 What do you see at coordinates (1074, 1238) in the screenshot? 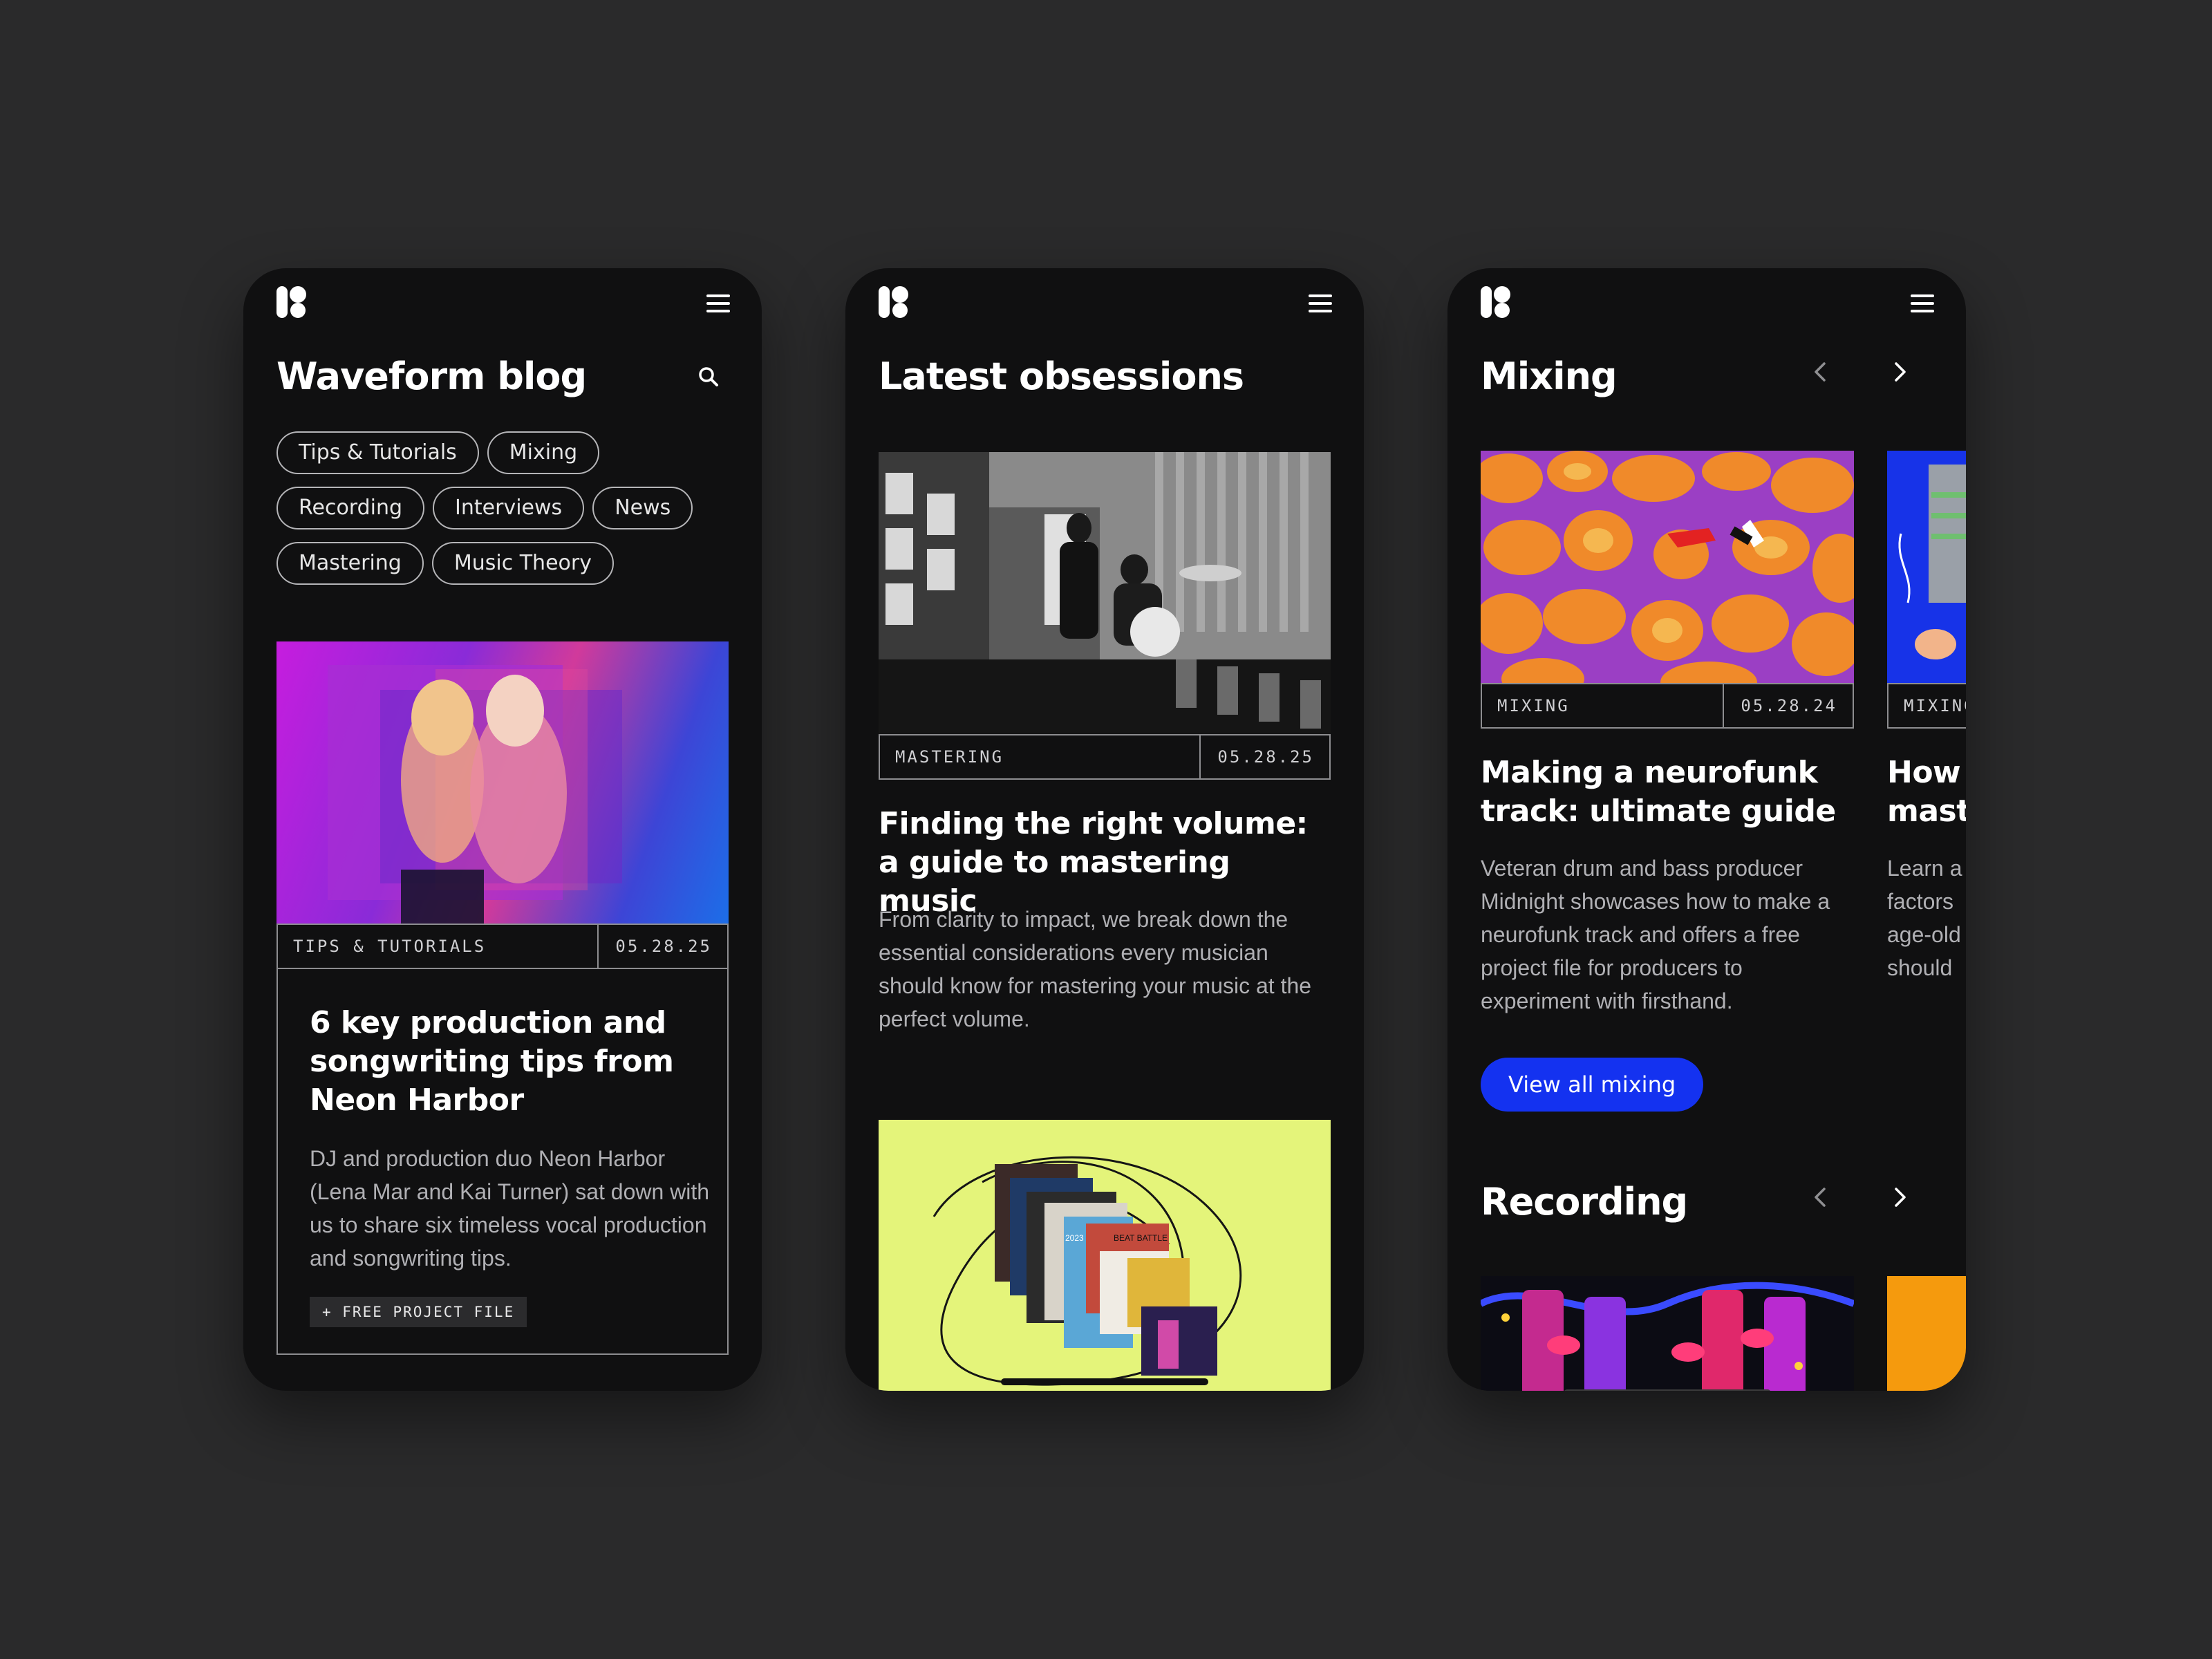
I see `collage-year-label: 2023` at bounding box center [1074, 1238].